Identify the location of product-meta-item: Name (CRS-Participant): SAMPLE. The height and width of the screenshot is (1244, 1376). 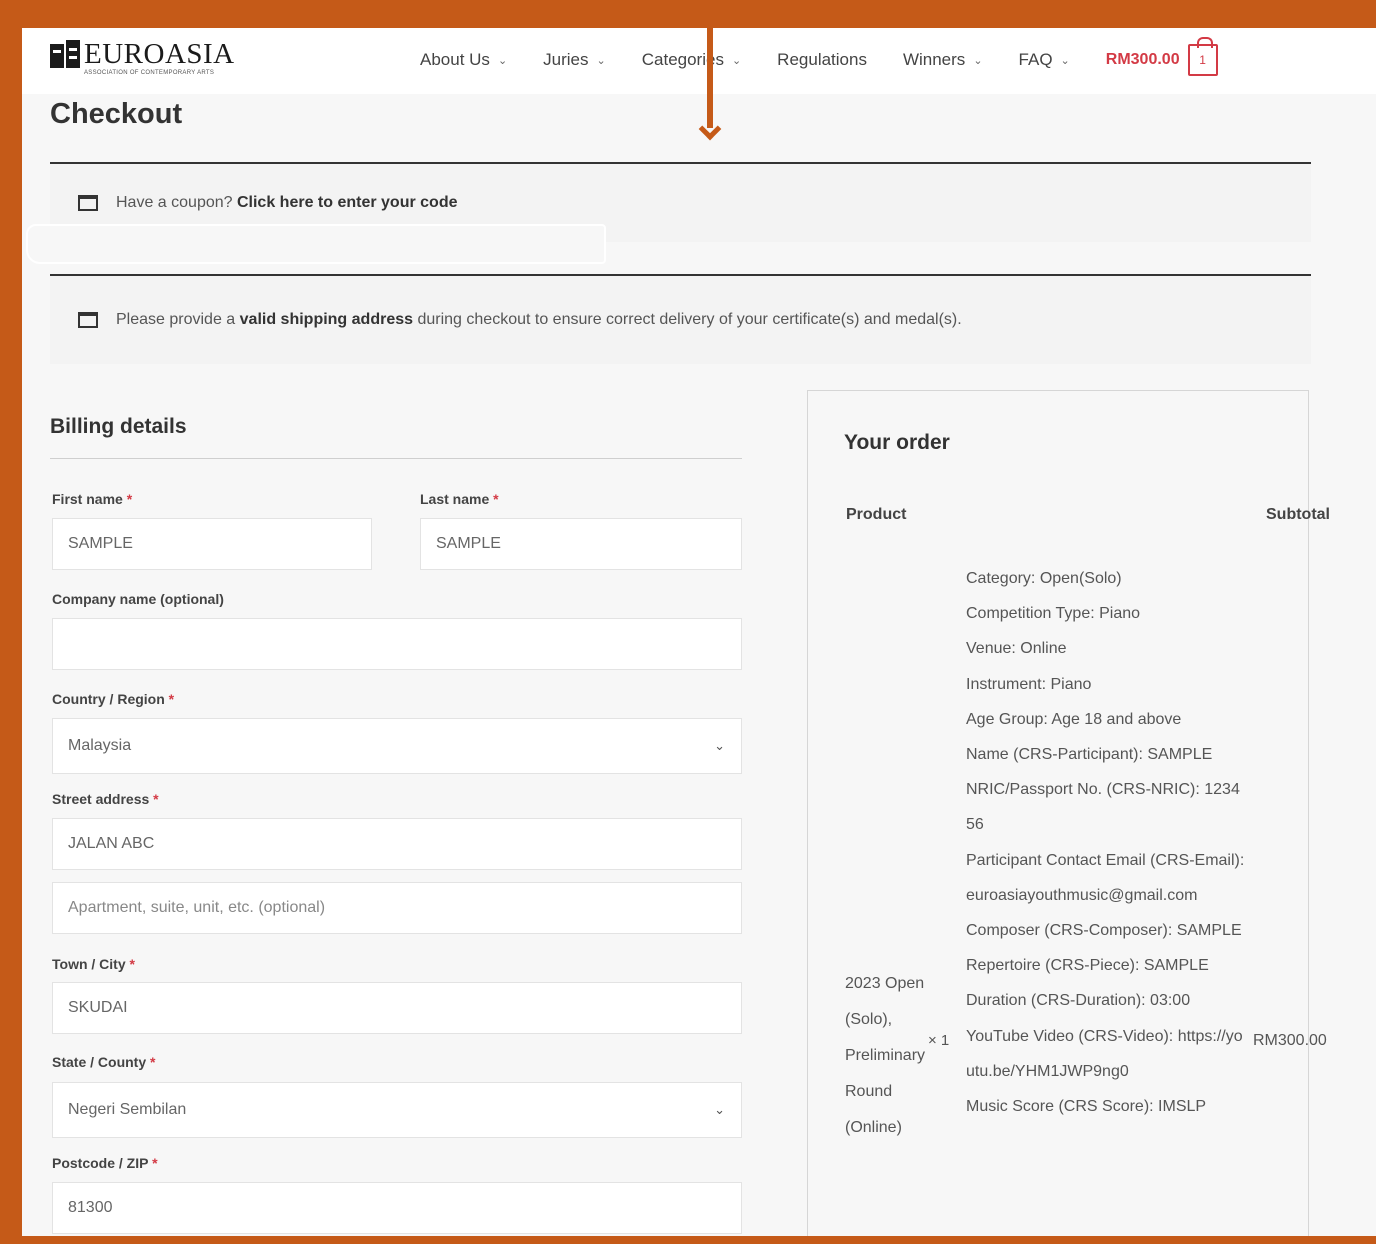
(1089, 755).